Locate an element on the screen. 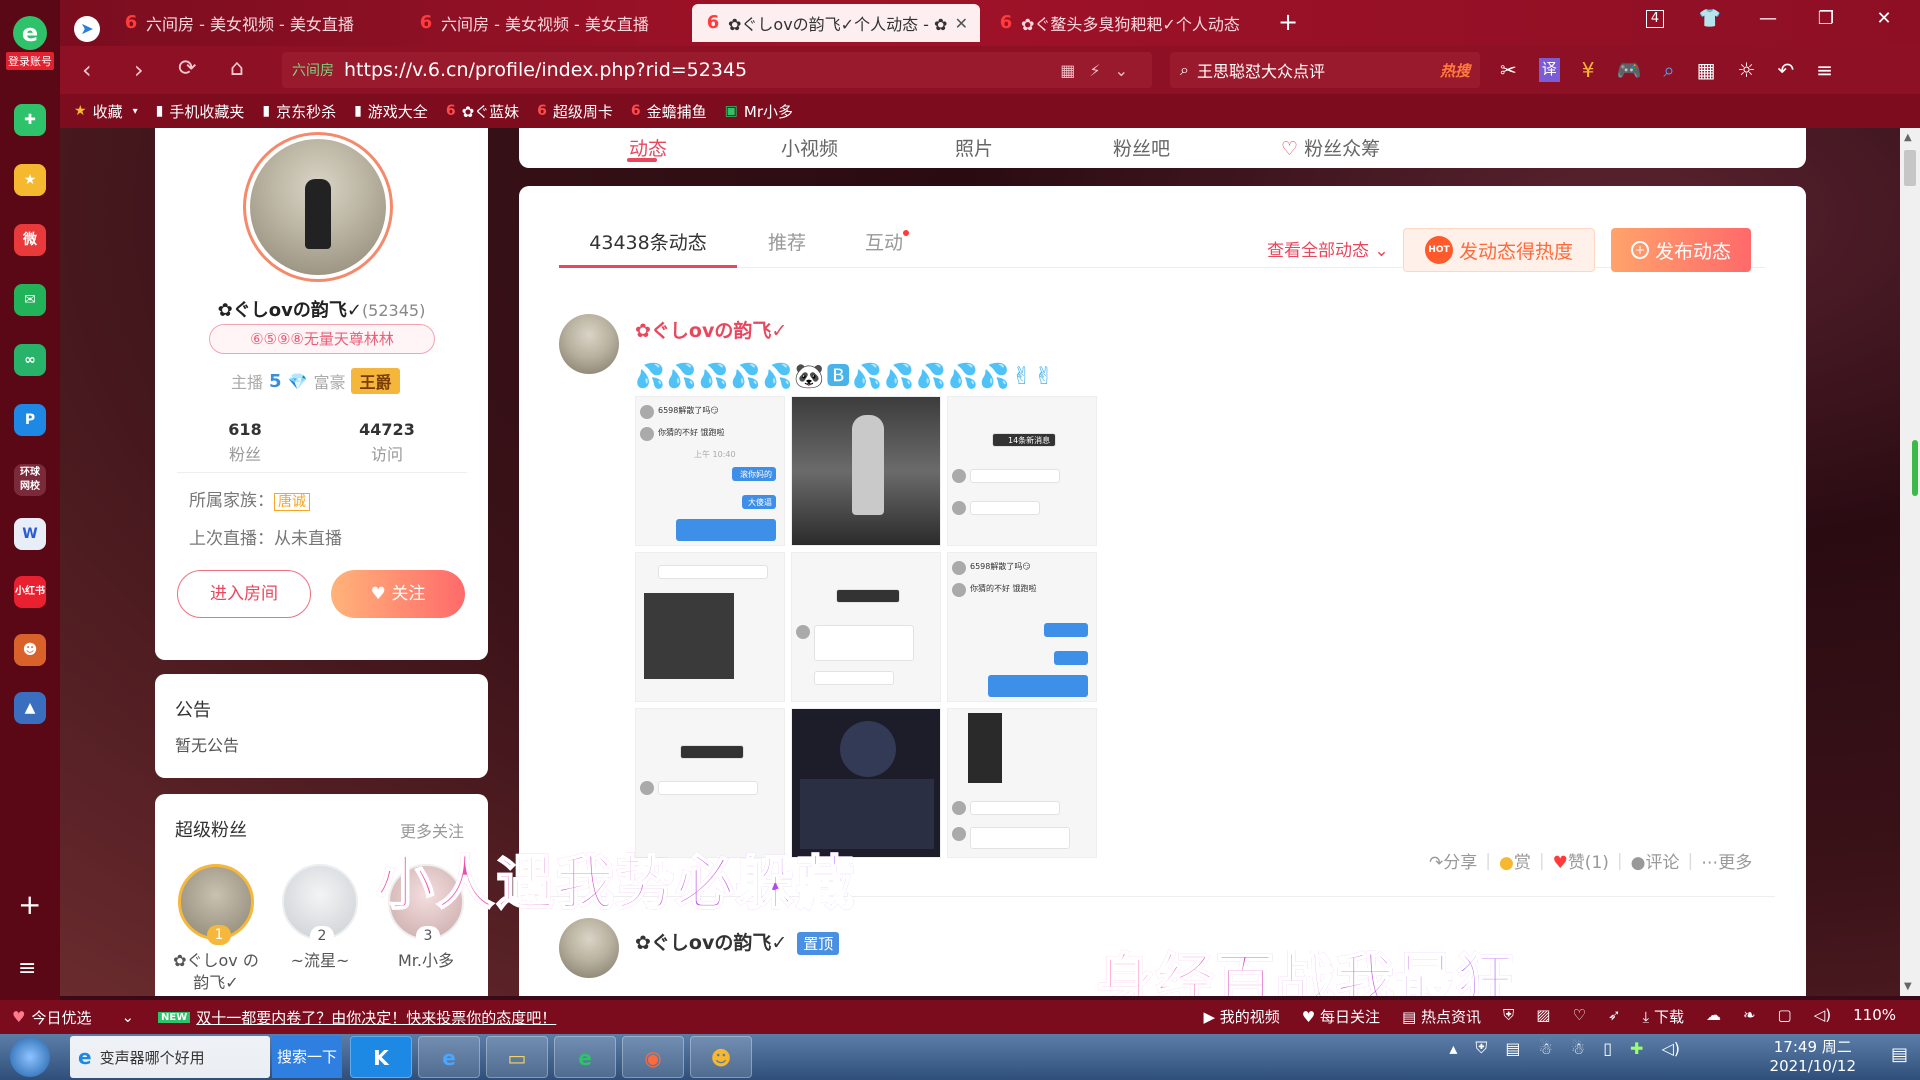  news-ticker-link: 双十一都要内卷了？由你决定！快来投票你的态度吧！ is located at coordinates (376, 1017).